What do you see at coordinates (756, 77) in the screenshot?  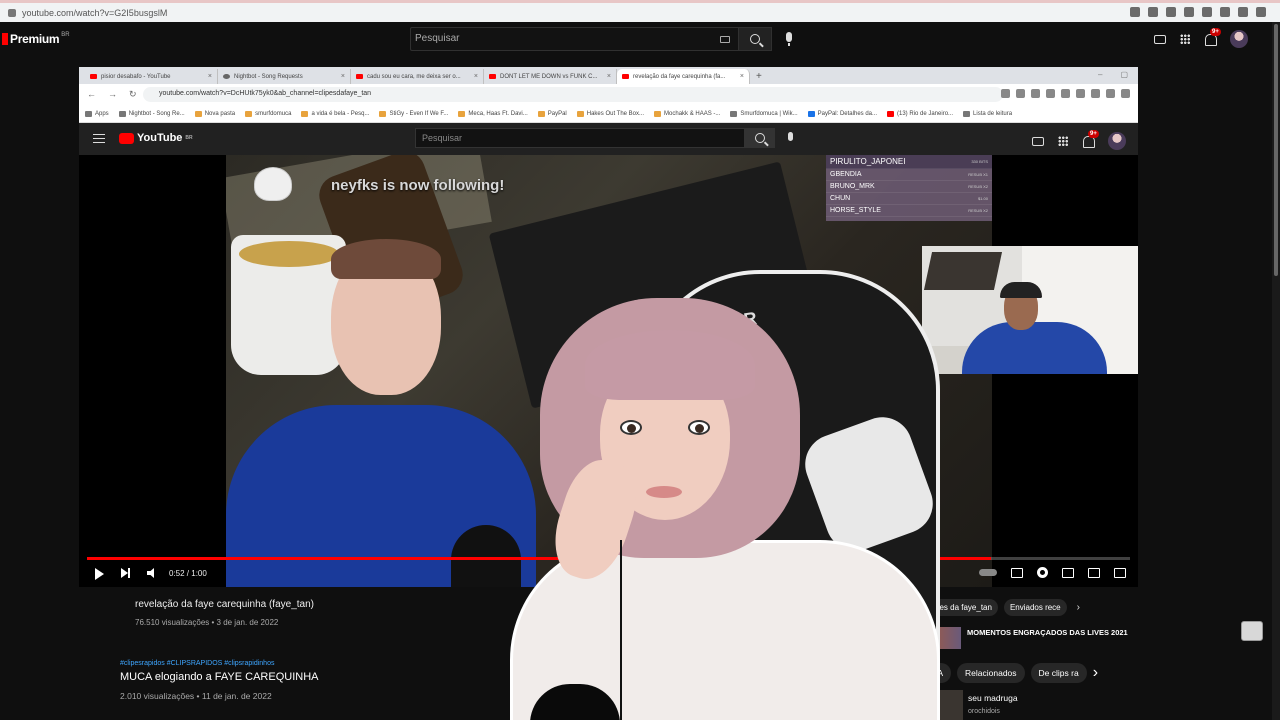 I see `new-tab-icon: +` at bounding box center [756, 77].